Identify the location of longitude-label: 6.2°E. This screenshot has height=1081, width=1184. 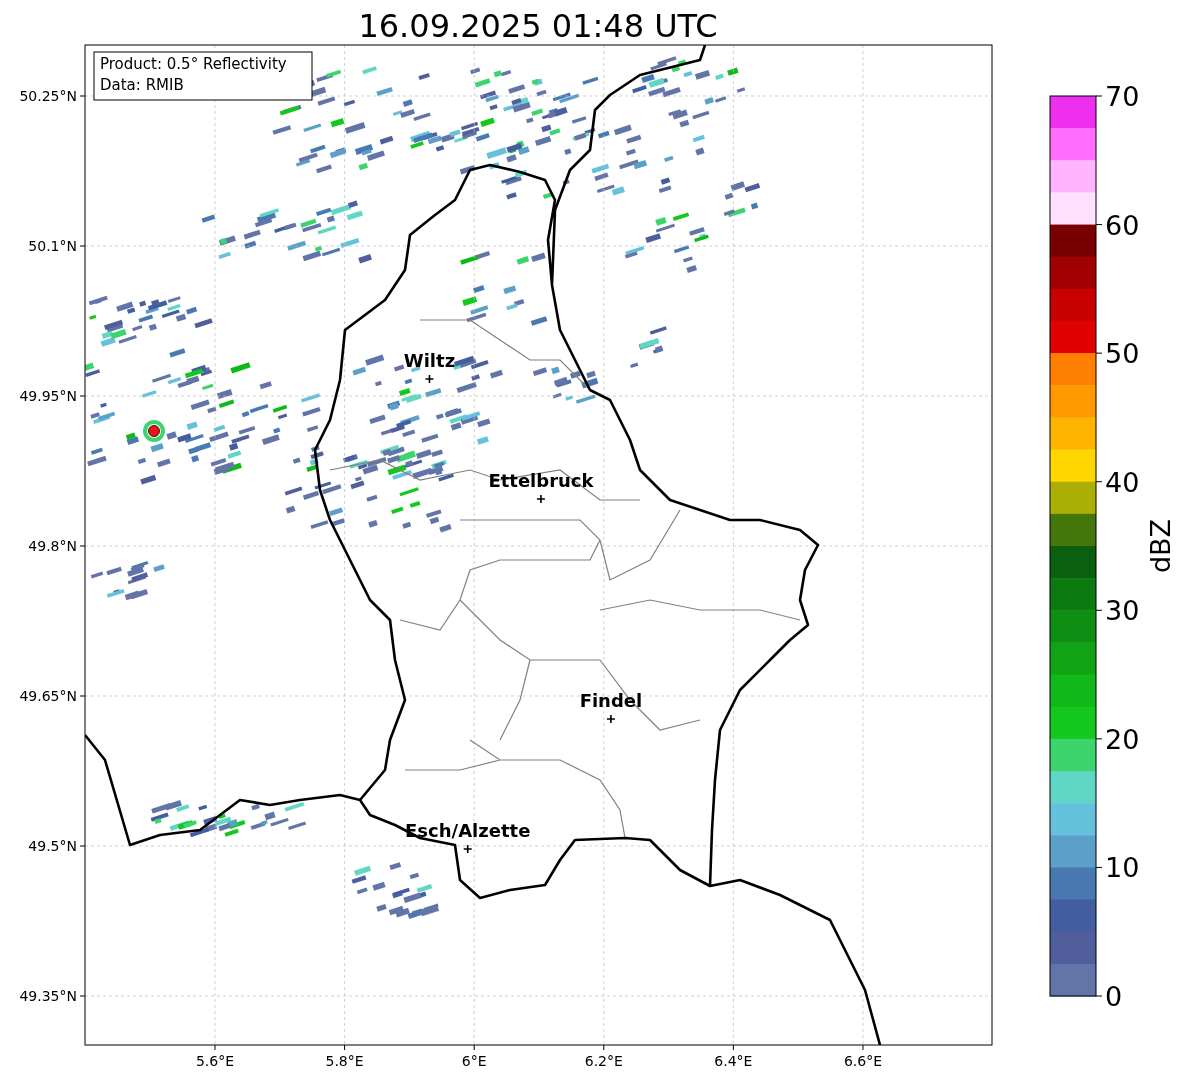
(603, 1061).